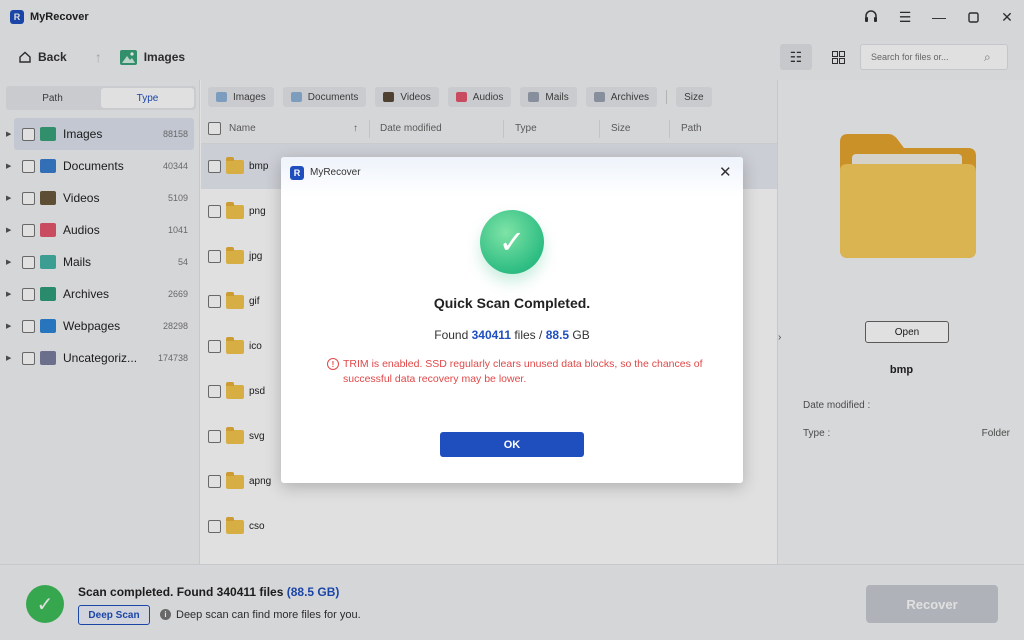  Describe the element at coordinates (512, 444) in the screenshot. I see `ok-button: OK` at that location.